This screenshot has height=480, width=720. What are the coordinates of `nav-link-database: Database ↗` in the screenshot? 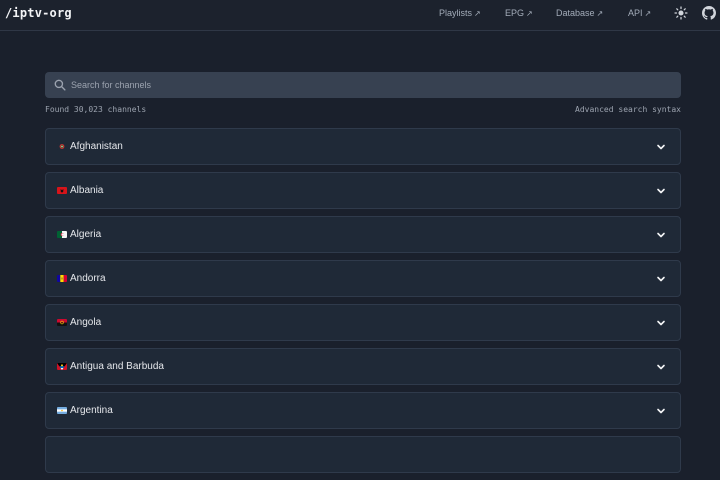 It's located at (579, 13).